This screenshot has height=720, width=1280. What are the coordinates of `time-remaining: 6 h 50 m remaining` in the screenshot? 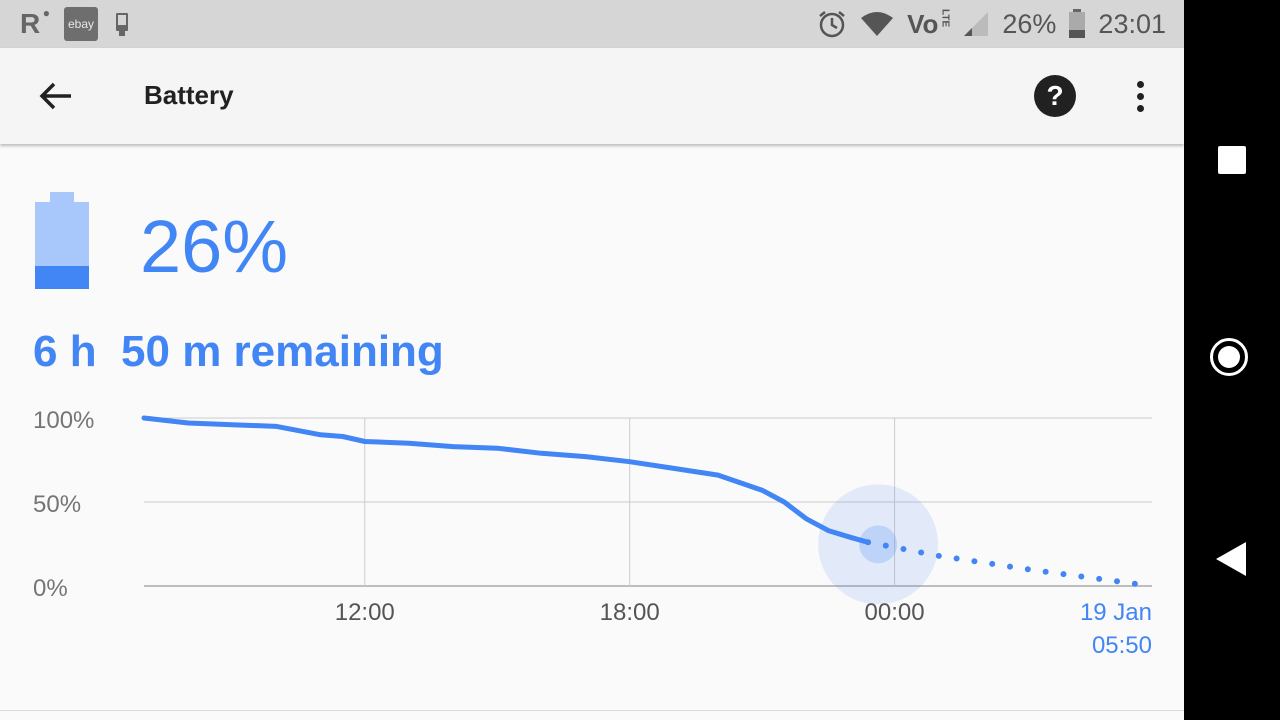 It's located at (238, 351).